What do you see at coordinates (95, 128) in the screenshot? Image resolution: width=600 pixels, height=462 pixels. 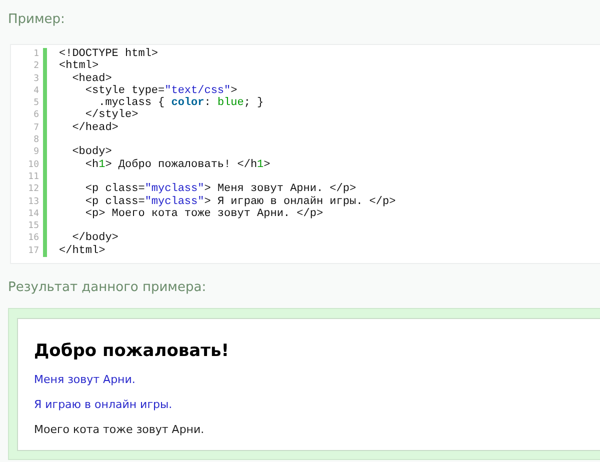 I see `code-line: </head>` at bounding box center [95, 128].